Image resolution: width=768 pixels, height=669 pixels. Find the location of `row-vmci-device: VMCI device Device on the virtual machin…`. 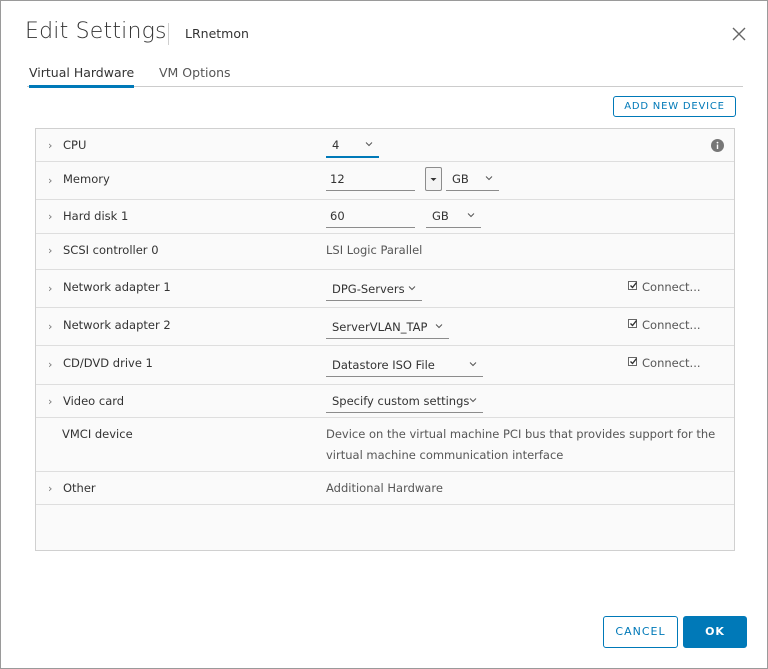

row-vmci-device: VMCI device Device on the virtual machin… is located at coordinates (385, 445).